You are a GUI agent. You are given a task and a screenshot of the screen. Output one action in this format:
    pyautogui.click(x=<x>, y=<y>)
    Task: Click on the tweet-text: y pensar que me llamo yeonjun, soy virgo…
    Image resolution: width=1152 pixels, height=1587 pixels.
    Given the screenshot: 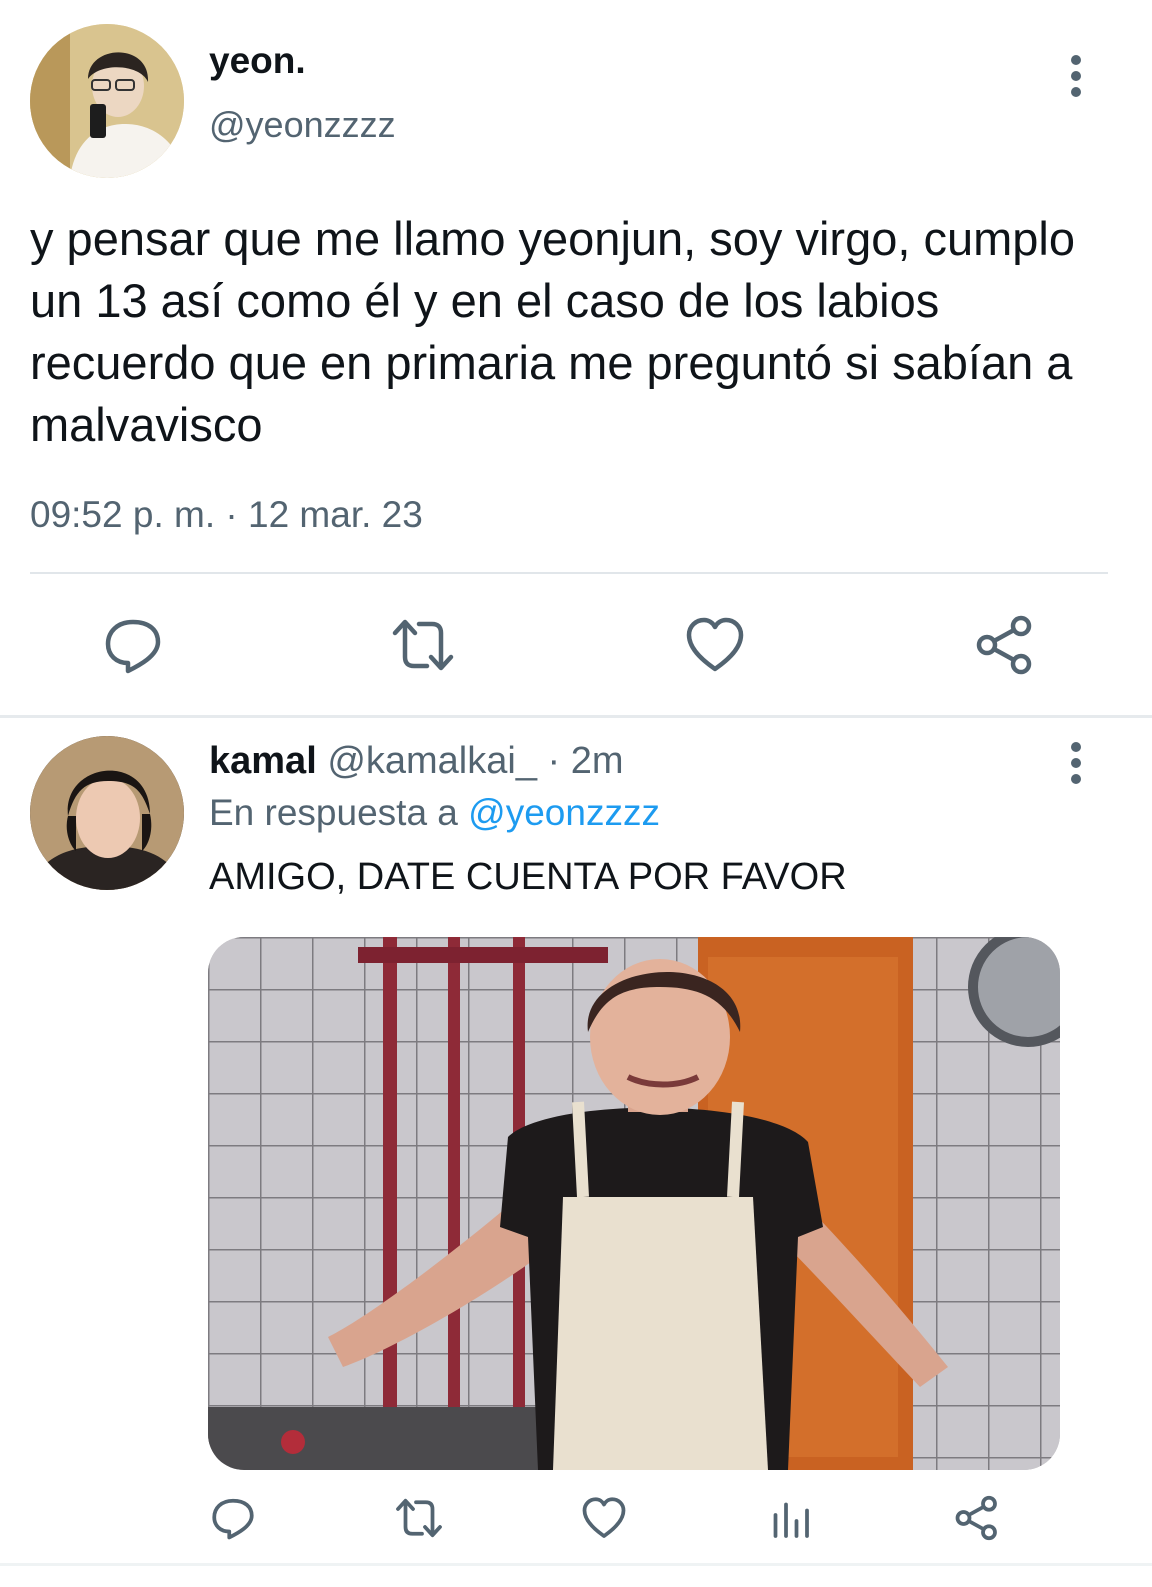 What is the action you would take?
    pyautogui.click(x=552, y=331)
    